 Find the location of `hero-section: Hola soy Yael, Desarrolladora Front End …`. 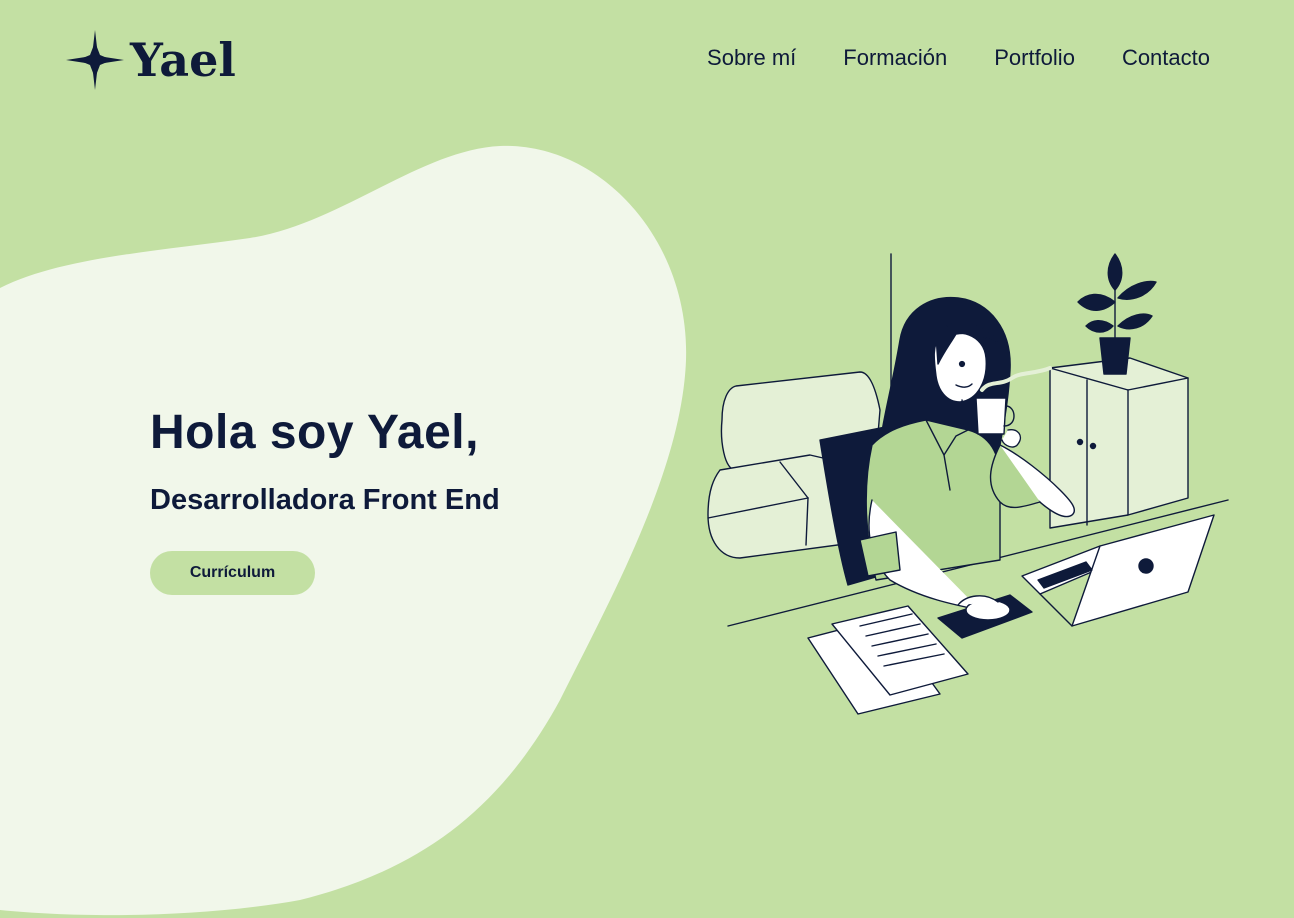

hero-section: Hola soy Yael, Desarrolladora Front End … is located at coordinates (325, 497).